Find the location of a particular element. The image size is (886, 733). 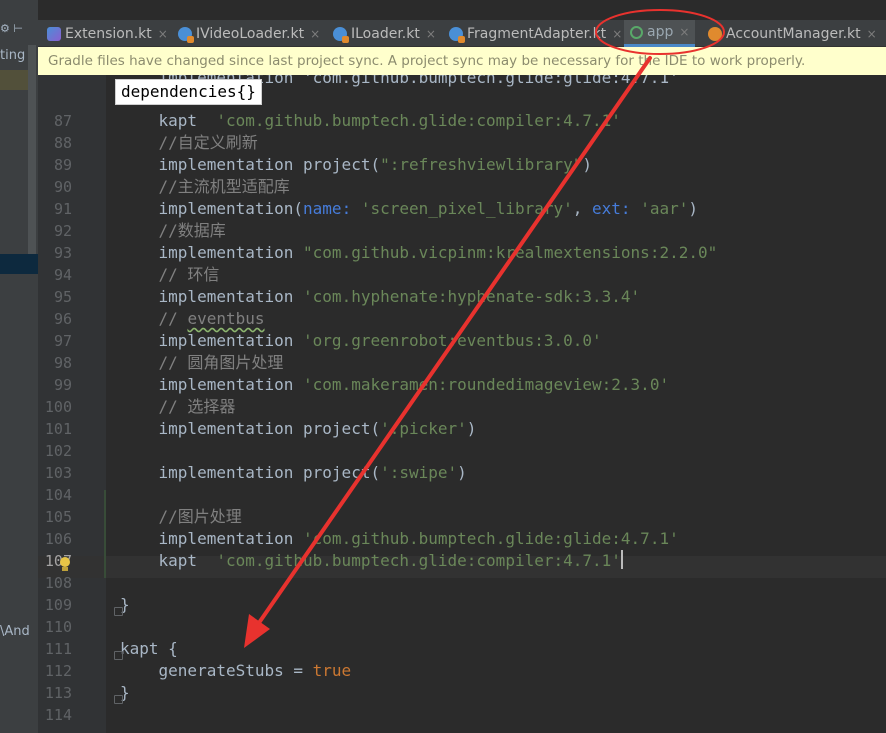

code-line: // 环信 is located at coordinates (170, 275).